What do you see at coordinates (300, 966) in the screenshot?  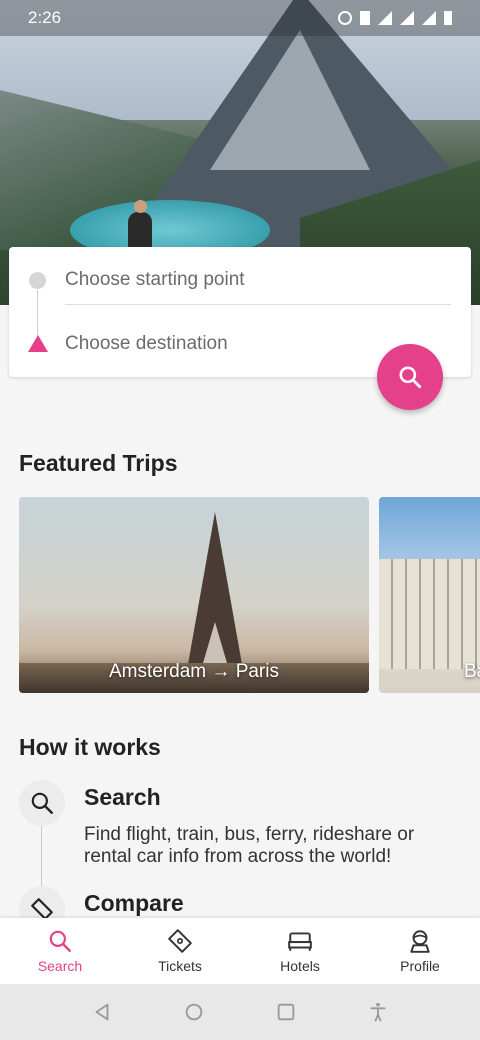 I see `nav-label-hotels: Hotels` at bounding box center [300, 966].